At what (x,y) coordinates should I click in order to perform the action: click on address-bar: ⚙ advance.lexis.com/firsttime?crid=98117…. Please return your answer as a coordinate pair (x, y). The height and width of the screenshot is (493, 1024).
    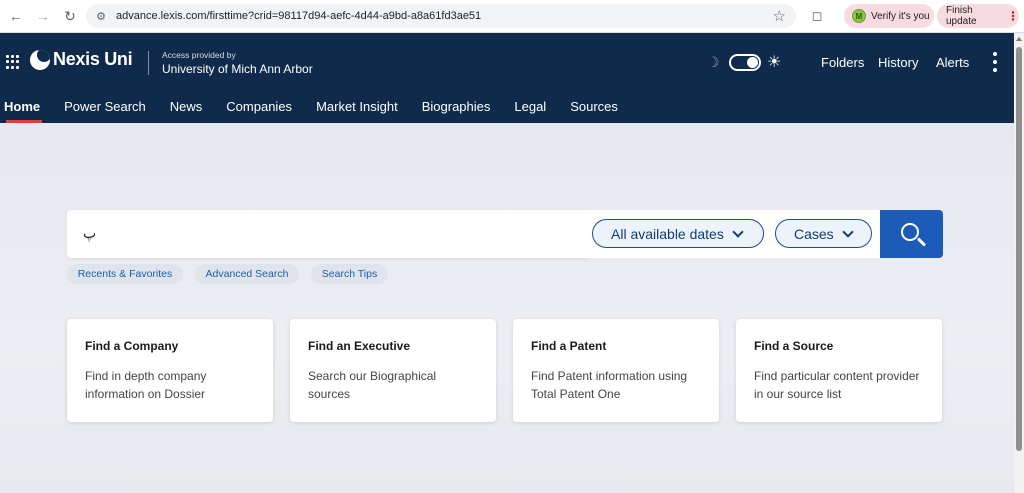
    Looking at the image, I should click on (441, 16).